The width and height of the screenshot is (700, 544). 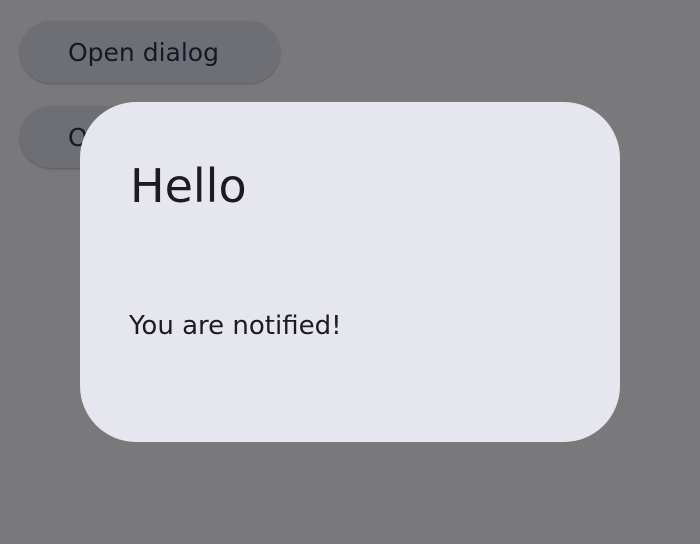 I want to click on dialog-title: Hello, so click(x=188, y=186).